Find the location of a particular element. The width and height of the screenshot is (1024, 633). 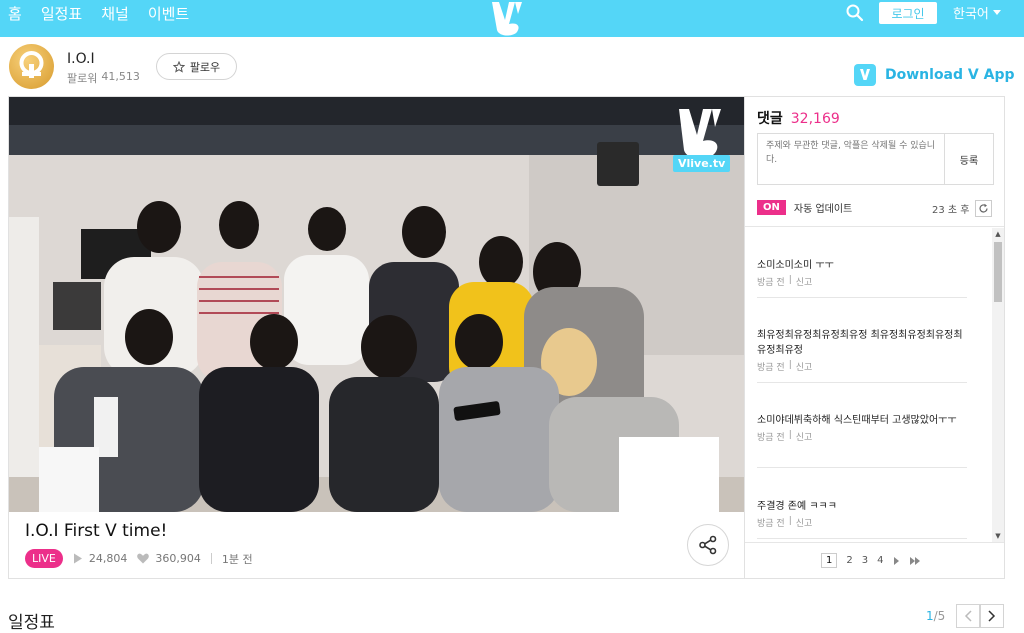

comment-form: 등록 is located at coordinates (875, 159).